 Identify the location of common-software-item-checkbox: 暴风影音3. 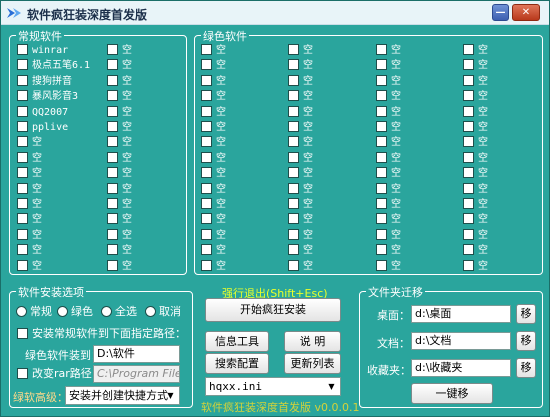
(47, 97).